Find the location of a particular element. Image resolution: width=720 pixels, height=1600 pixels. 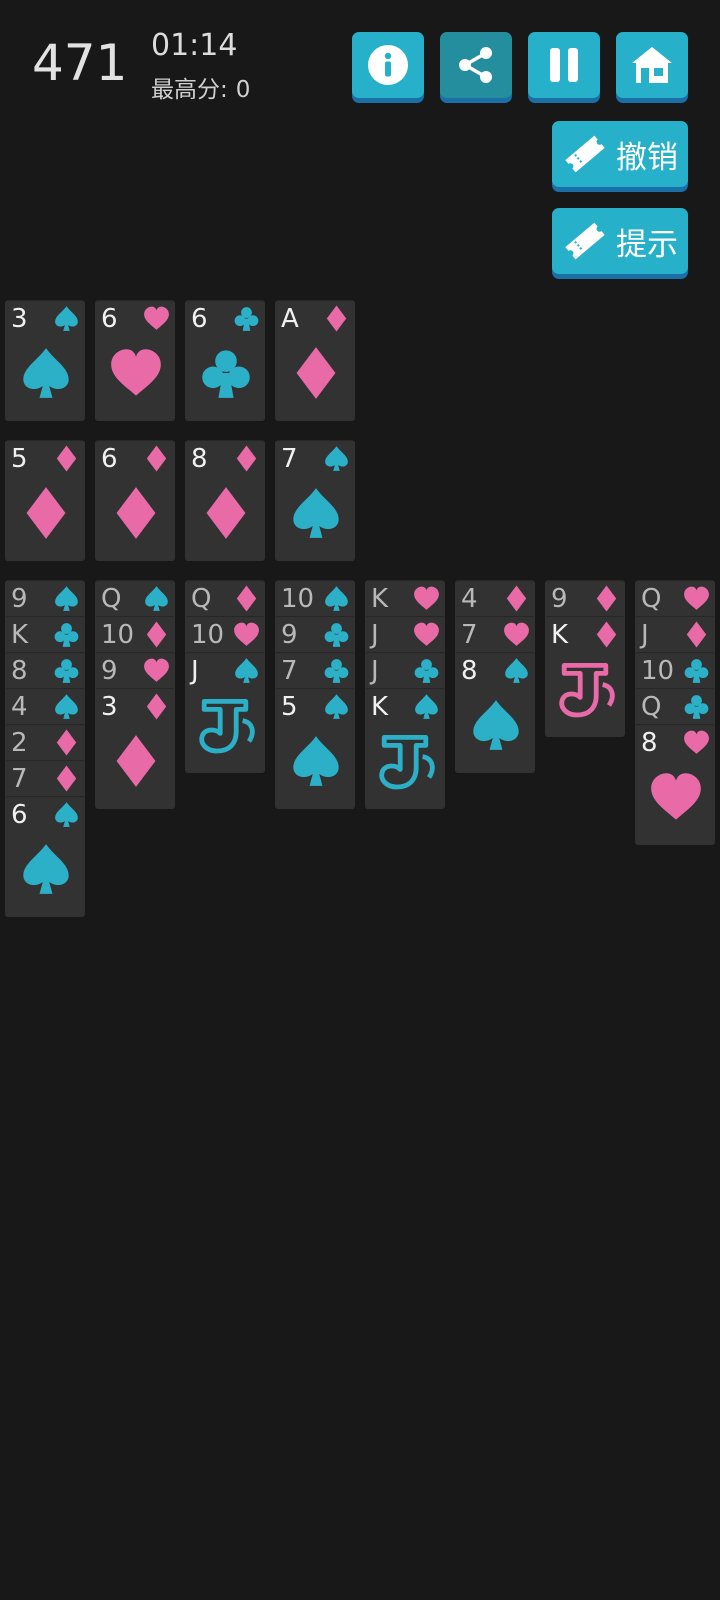

tableau-card: J is located at coordinates (225, 712).